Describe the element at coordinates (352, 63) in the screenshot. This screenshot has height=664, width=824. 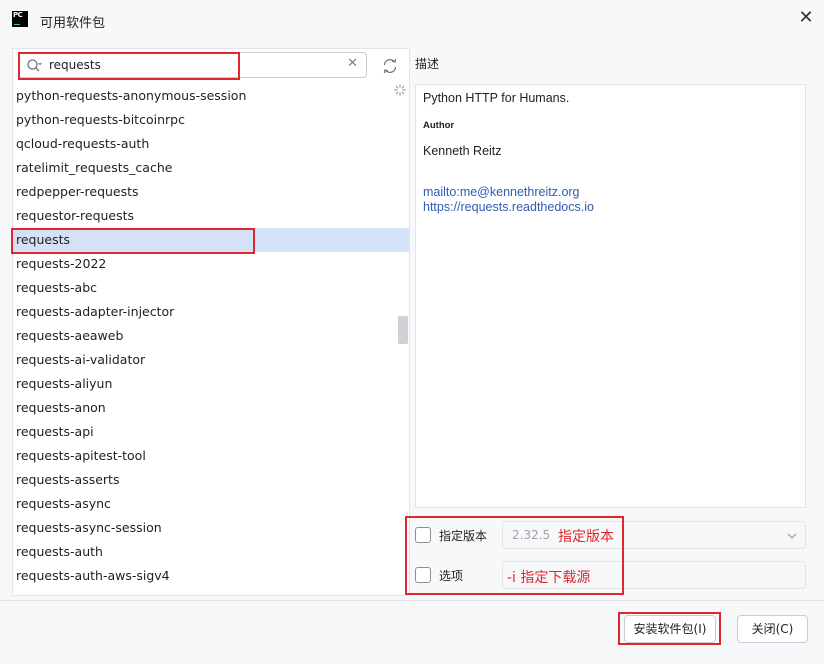
I see `clear-icon: ✕` at that location.